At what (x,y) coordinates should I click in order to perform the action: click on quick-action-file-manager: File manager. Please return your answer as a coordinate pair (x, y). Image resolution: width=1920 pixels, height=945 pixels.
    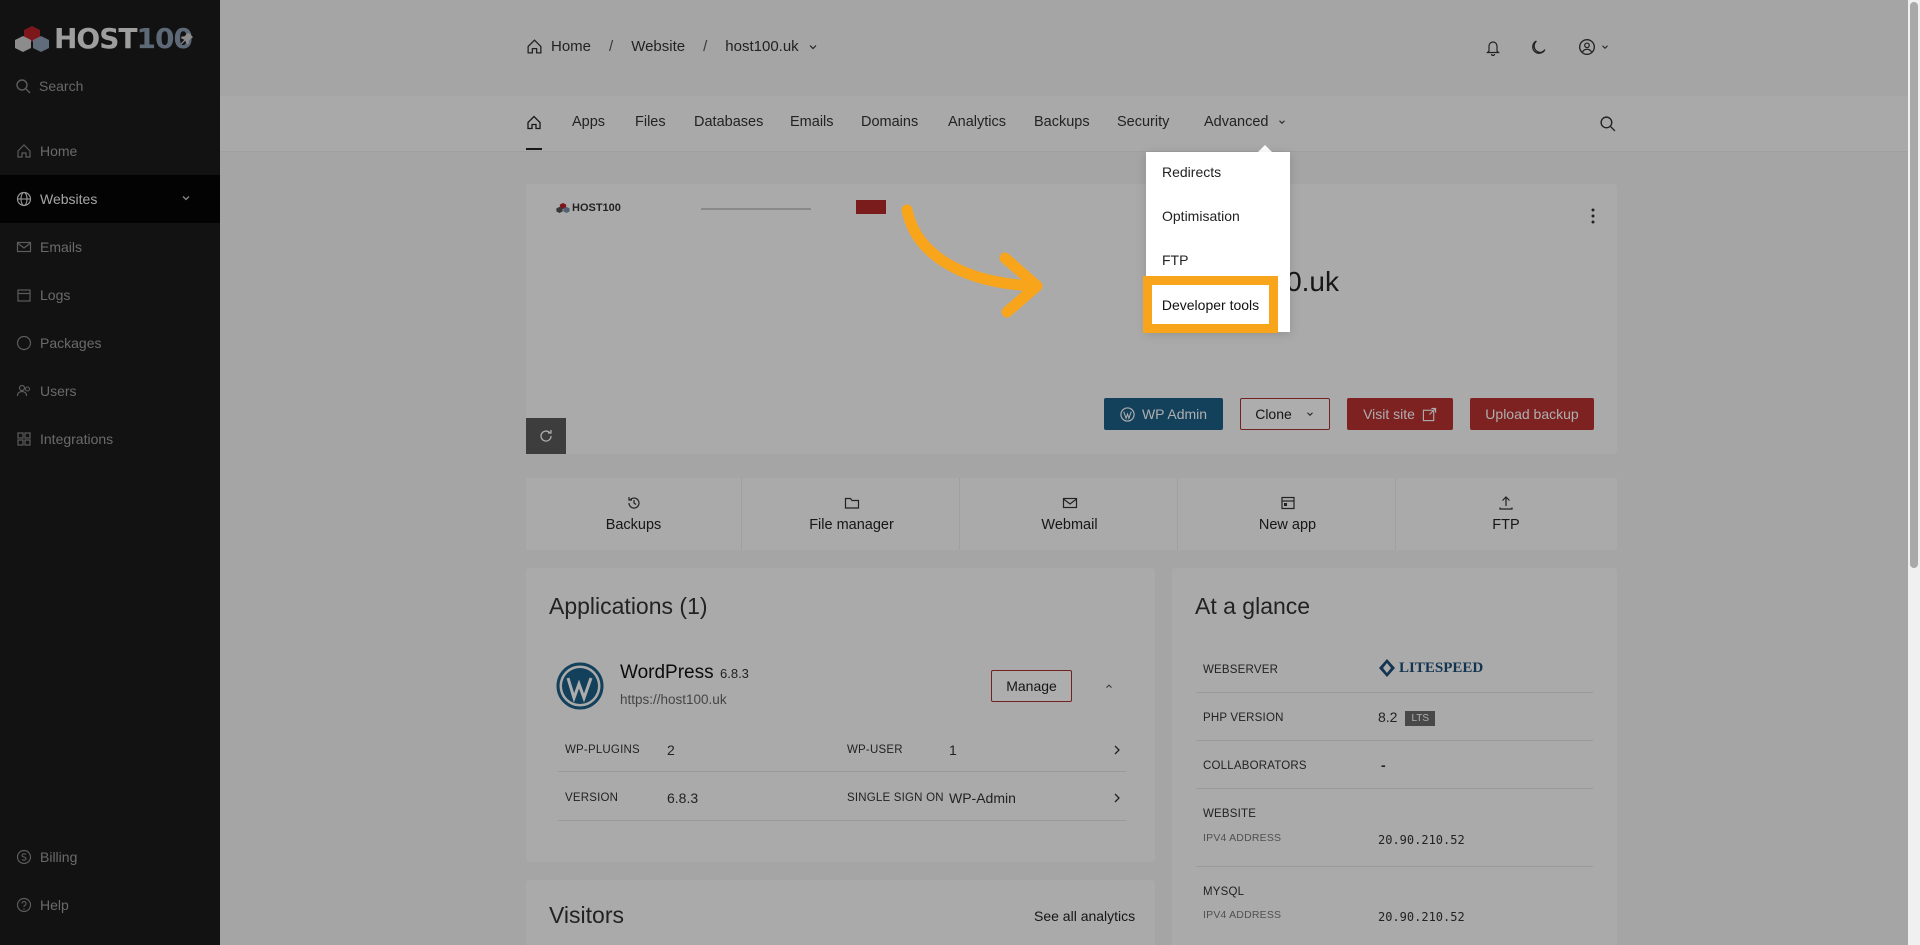
    Looking at the image, I should click on (852, 514).